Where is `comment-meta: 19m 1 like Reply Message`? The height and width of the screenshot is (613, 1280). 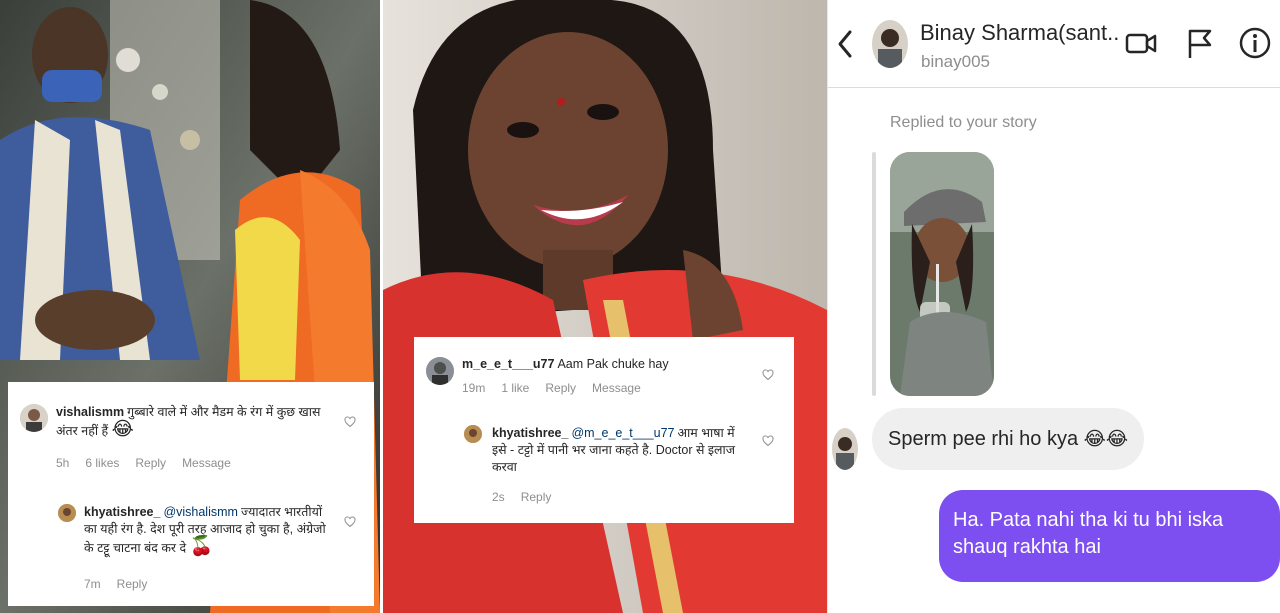 comment-meta: 19m 1 like Reply Message is located at coordinates (559, 388).